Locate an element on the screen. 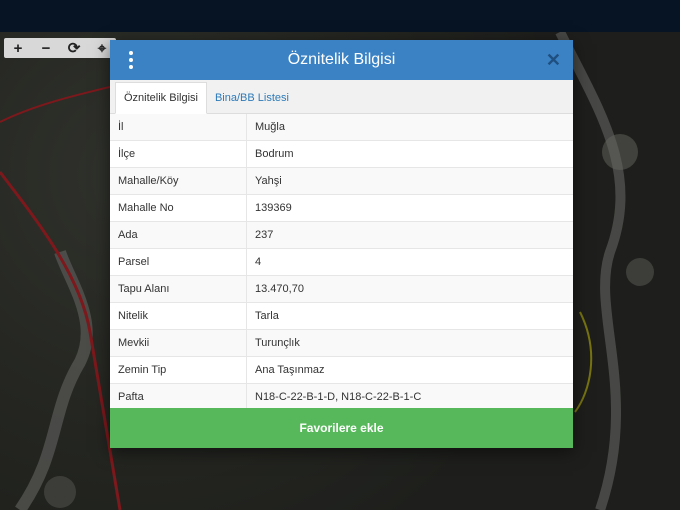 The image size is (680, 510). attribute-value: N18-C-22-B-1-D, N18-C-22-B-1-C is located at coordinates (409, 397).